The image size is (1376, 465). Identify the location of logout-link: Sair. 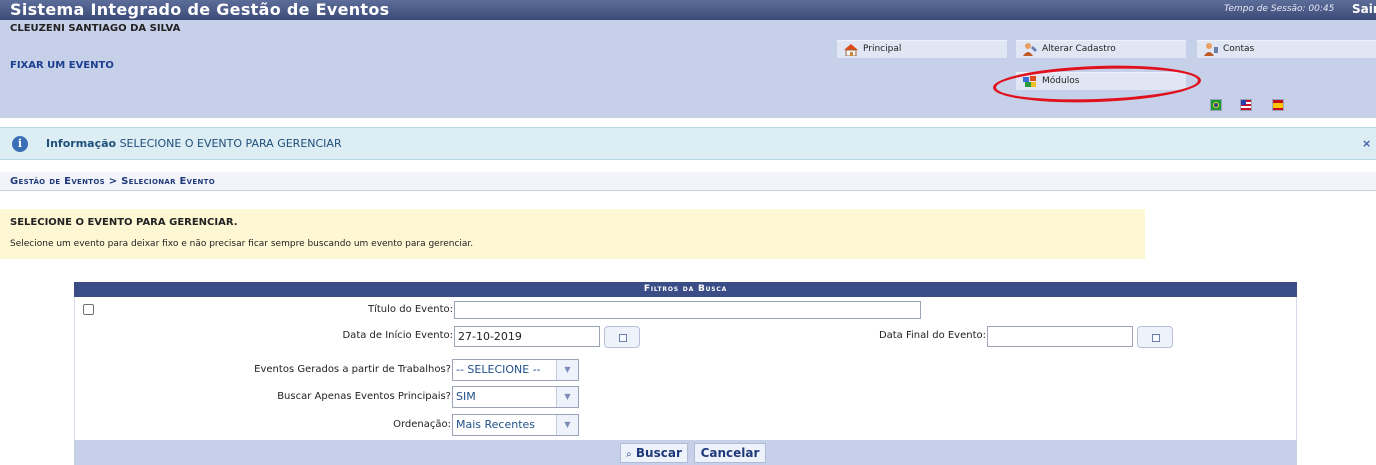
(1364, 9).